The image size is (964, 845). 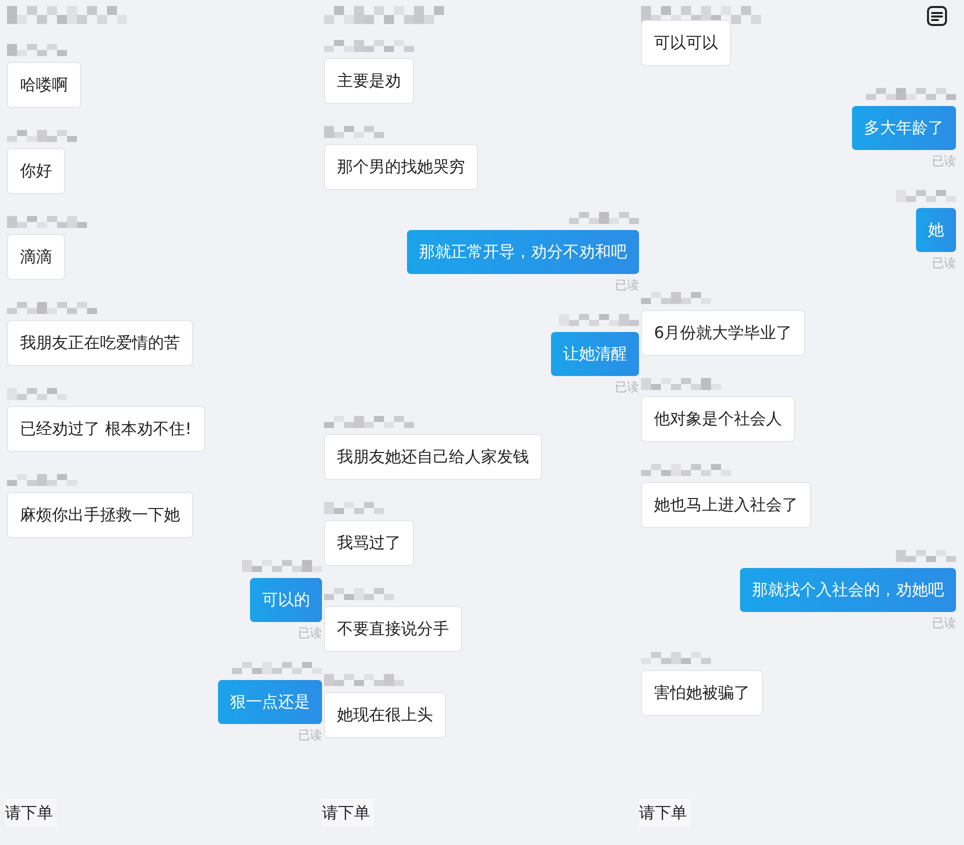 What do you see at coordinates (369, 81) in the screenshot?
I see `message-bubble: 主要是劝` at bounding box center [369, 81].